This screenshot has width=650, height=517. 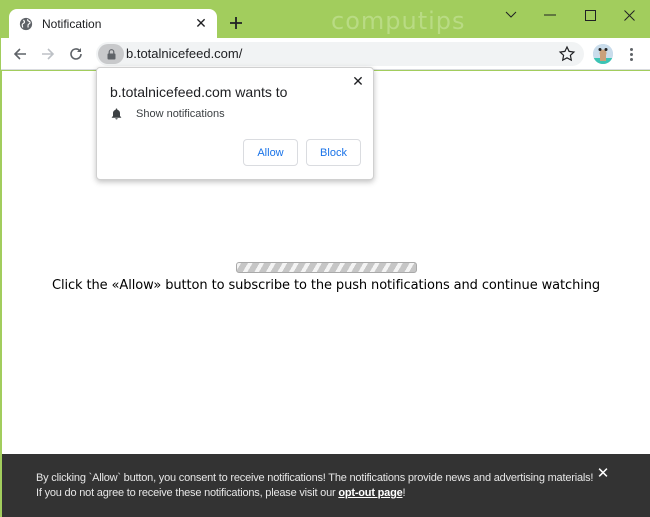 I want to click on tab-title: Notification, so click(x=72, y=23).